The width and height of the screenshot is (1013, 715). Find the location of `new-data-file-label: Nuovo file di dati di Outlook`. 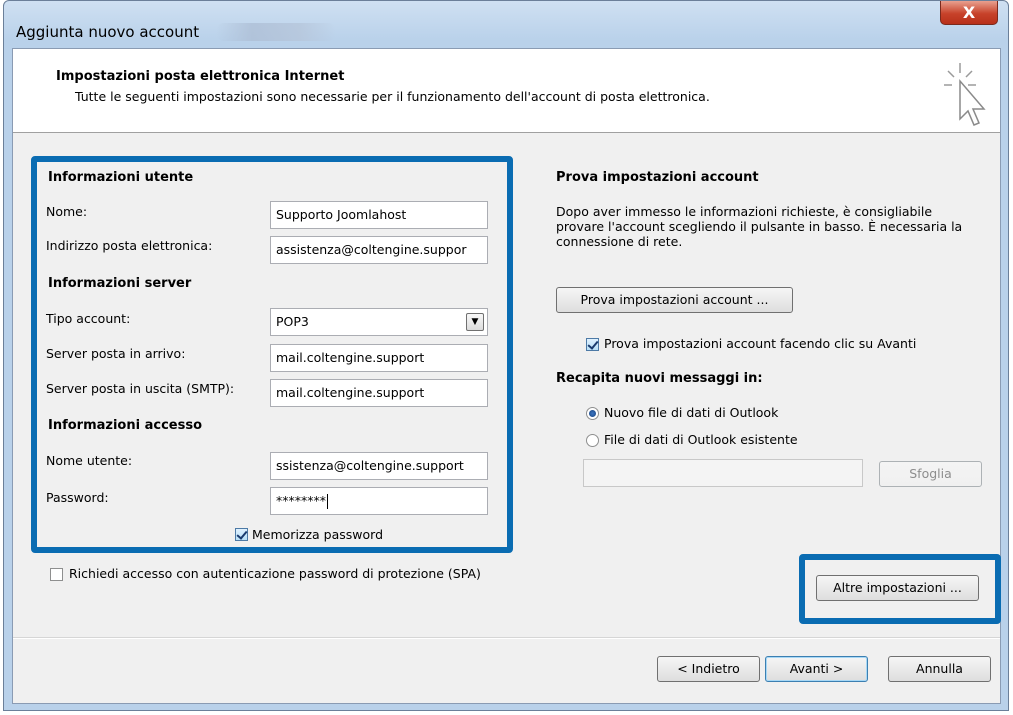

new-data-file-label: Nuovo file di dati di Outlook is located at coordinates (691, 412).